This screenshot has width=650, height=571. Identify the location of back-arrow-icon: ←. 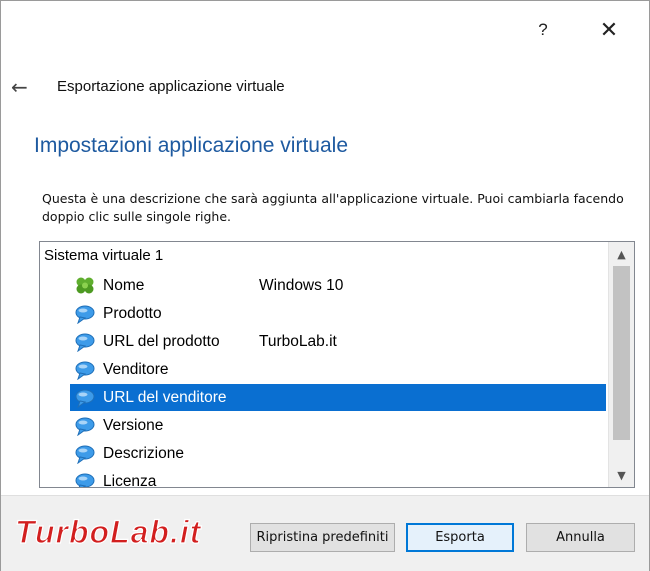
(19, 87).